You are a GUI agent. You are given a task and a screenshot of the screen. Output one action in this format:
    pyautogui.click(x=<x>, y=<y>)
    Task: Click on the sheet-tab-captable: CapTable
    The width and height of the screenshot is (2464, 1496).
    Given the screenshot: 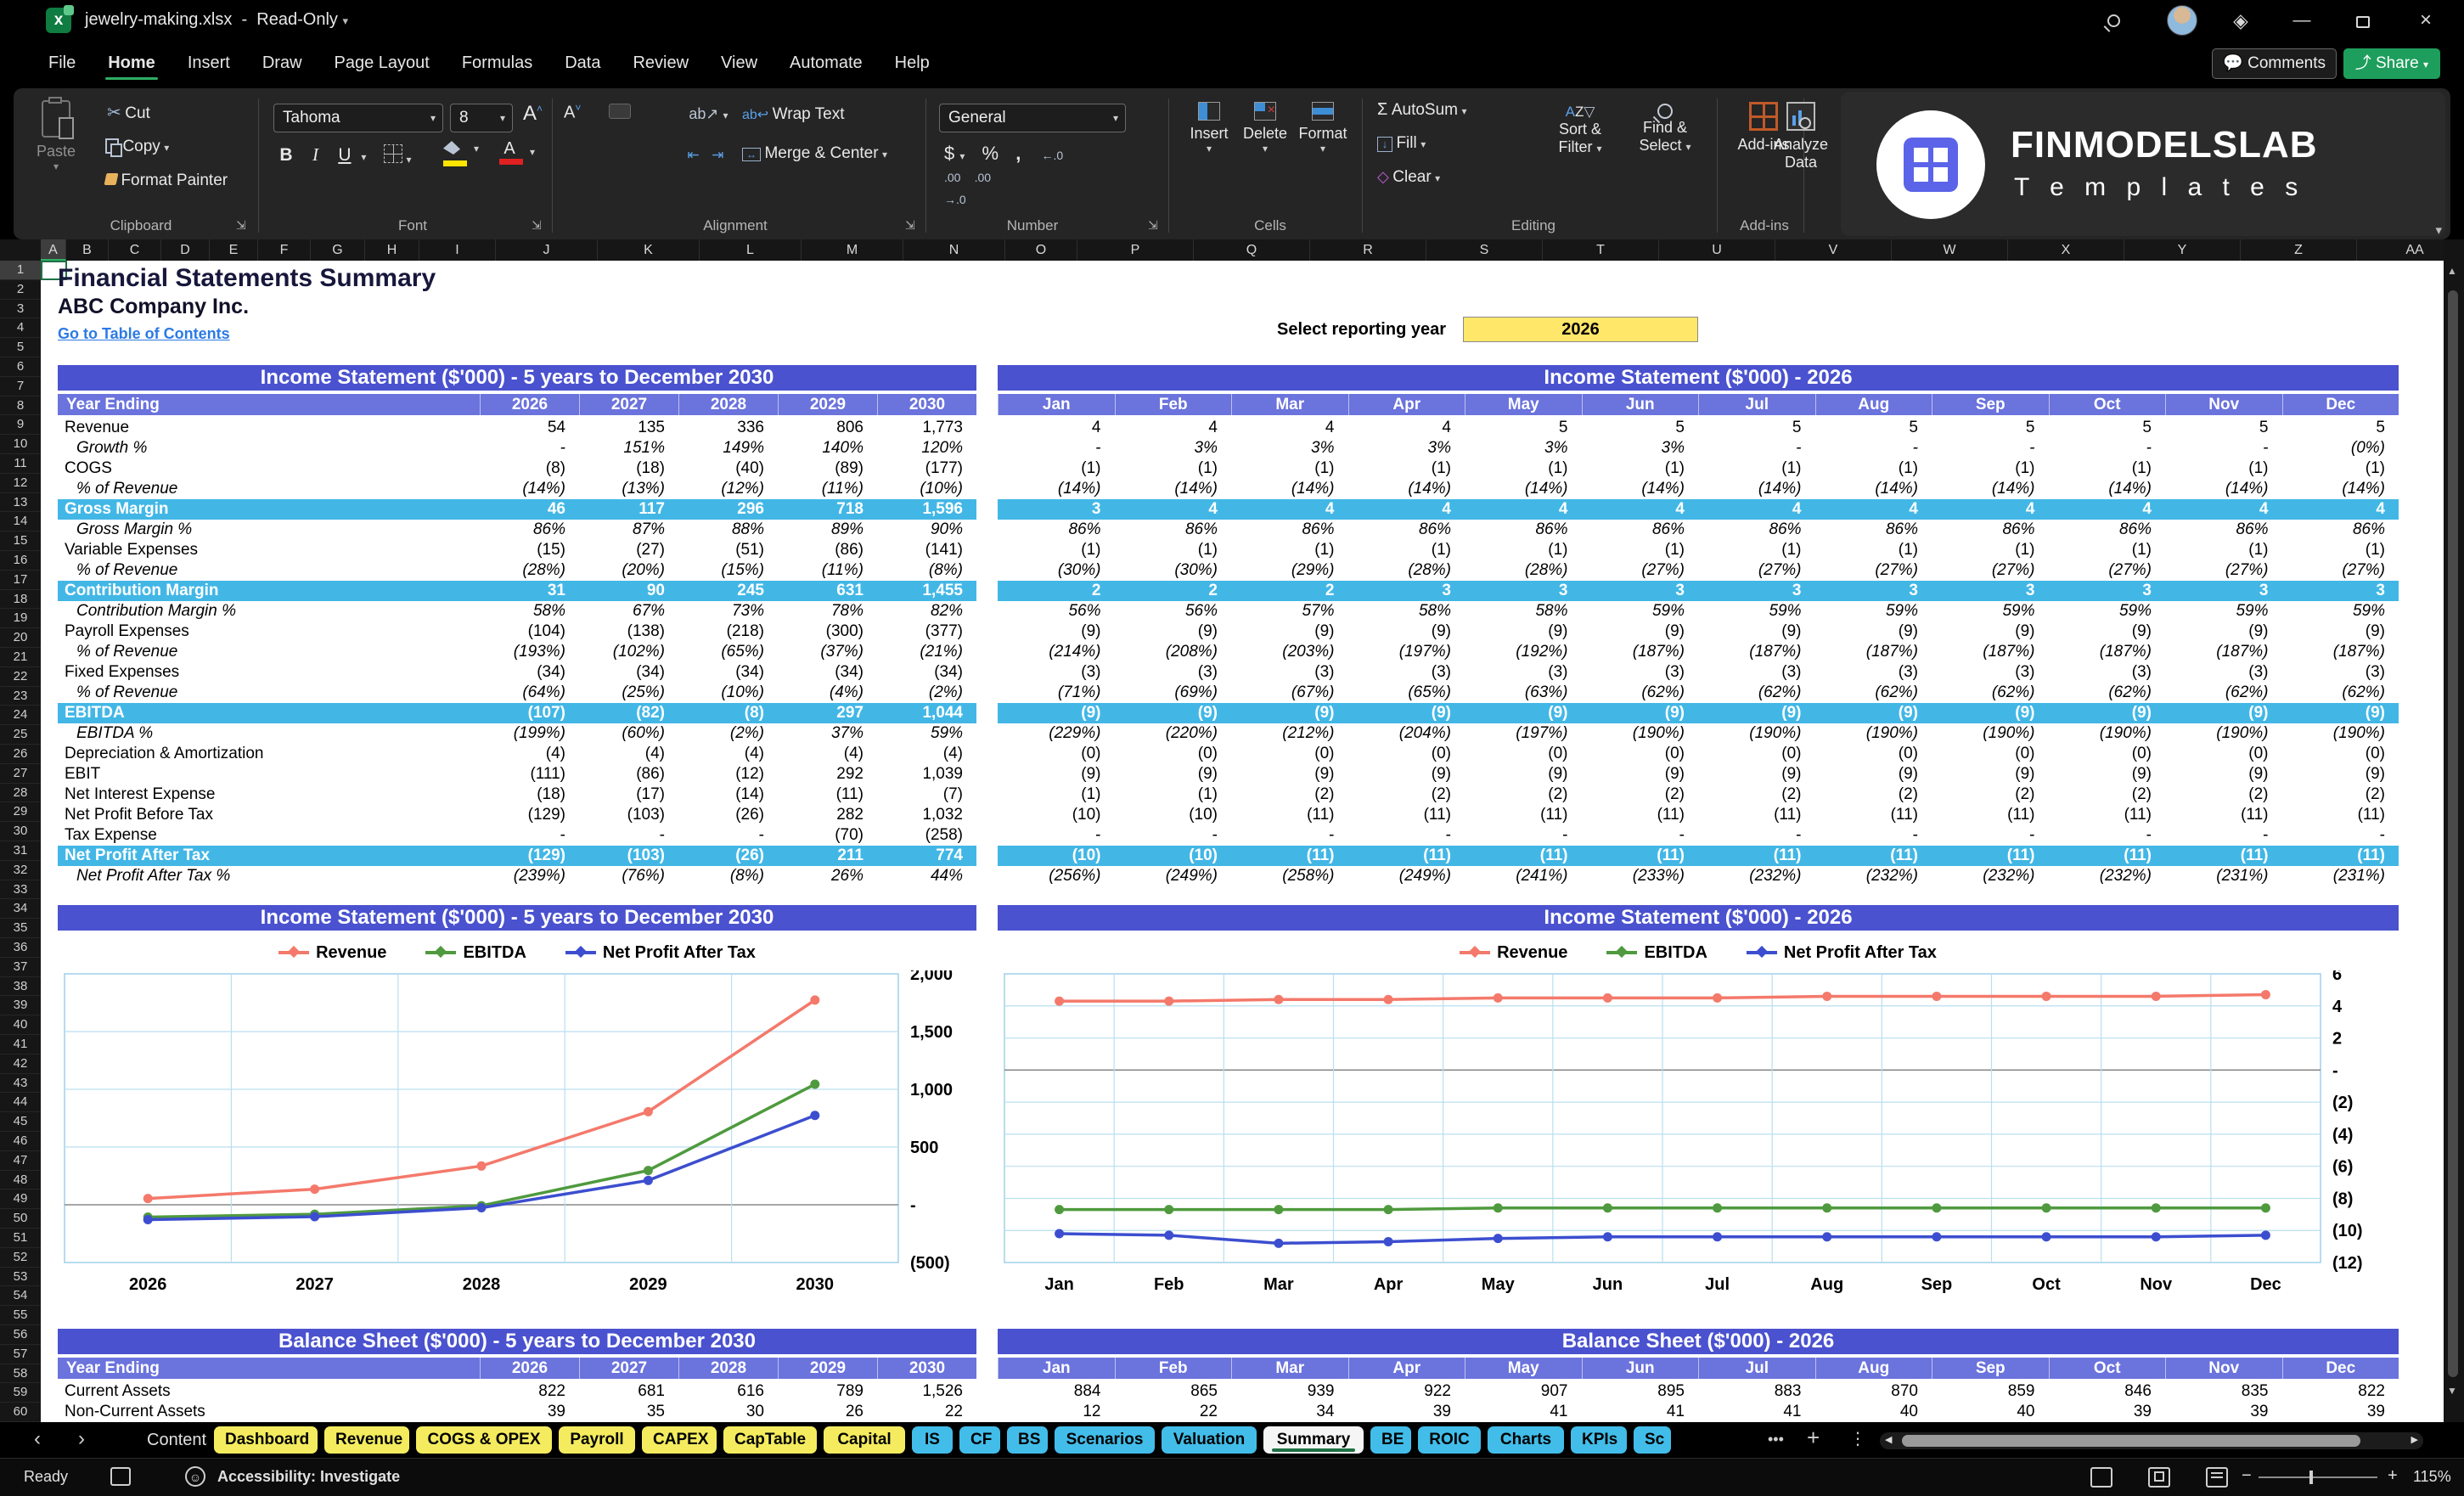 What is the action you would take?
    pyautogui.click(x=770, y=1440)
    